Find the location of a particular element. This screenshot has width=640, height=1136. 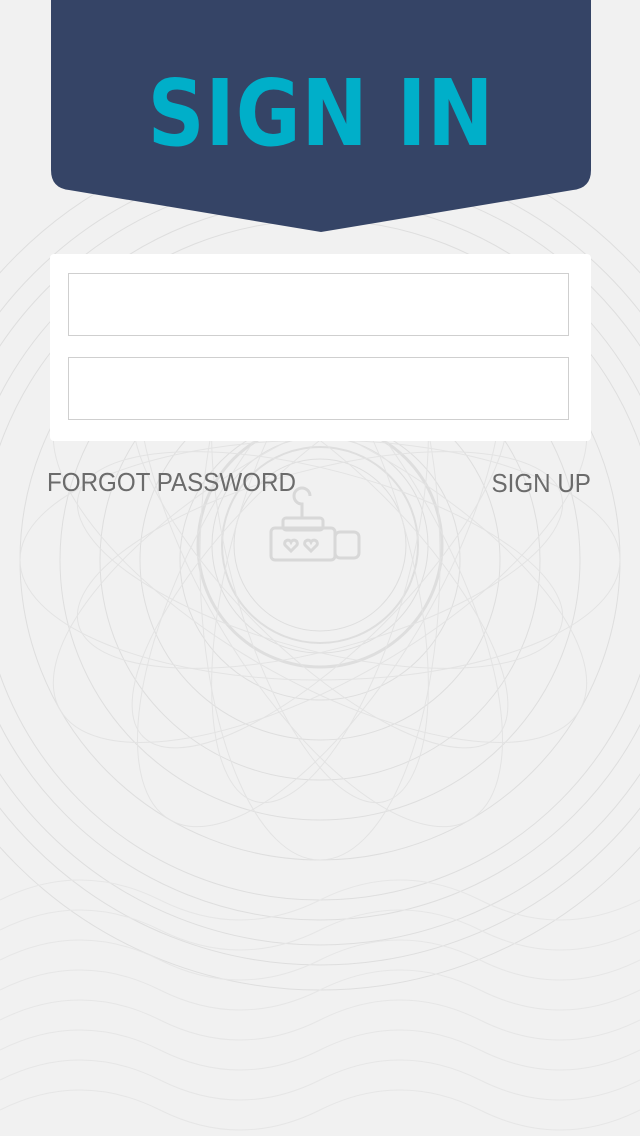

page-title: SIGN IN is located at coordinates (321, 113).